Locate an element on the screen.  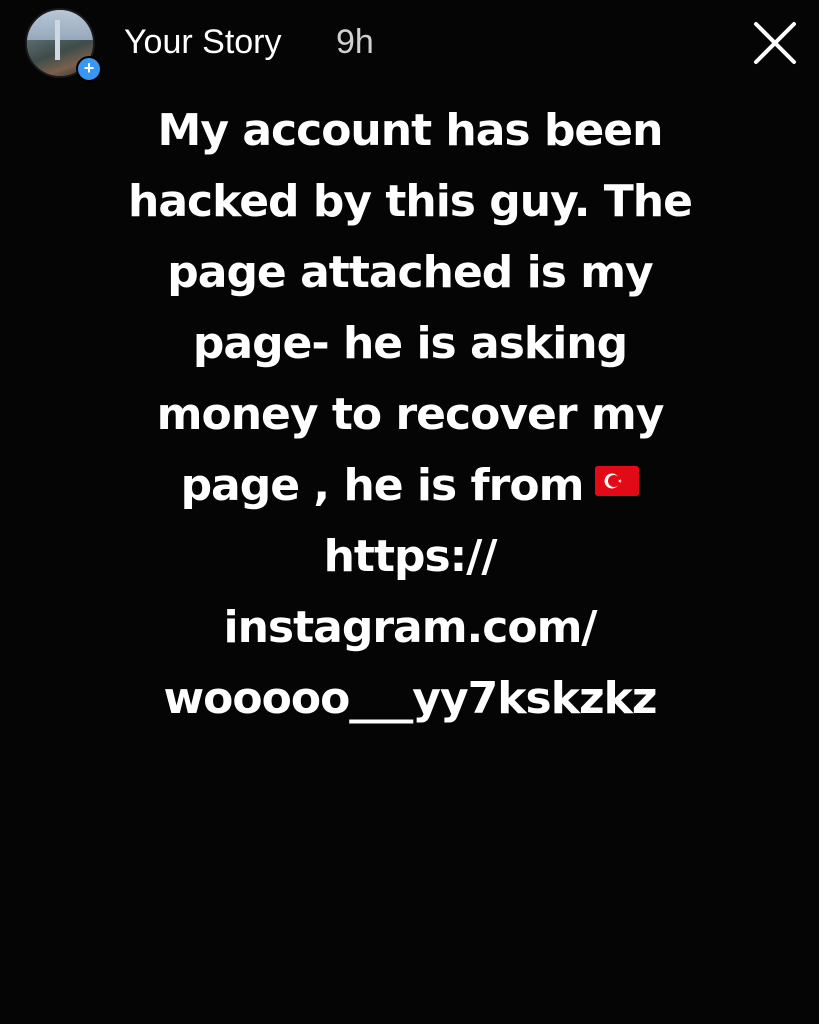
close-icon-glyph is located at coordinates (775, 43).